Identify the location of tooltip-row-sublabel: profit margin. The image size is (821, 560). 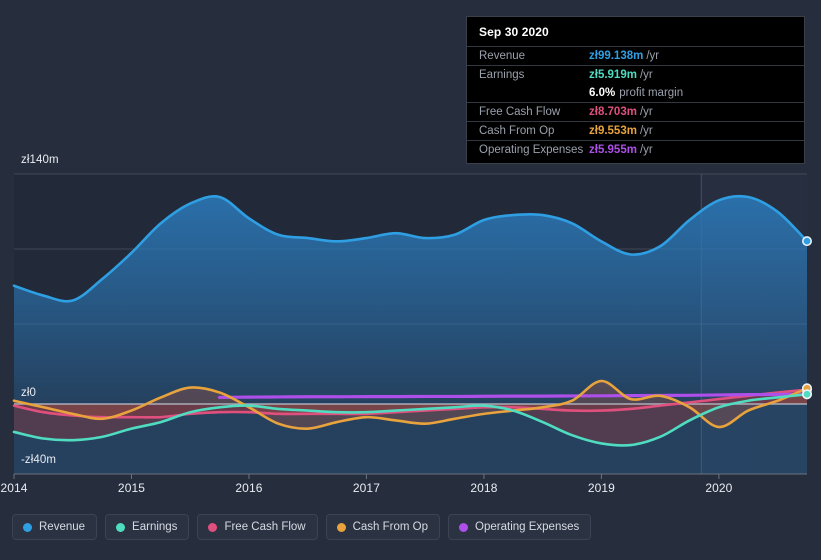
(651, 93).